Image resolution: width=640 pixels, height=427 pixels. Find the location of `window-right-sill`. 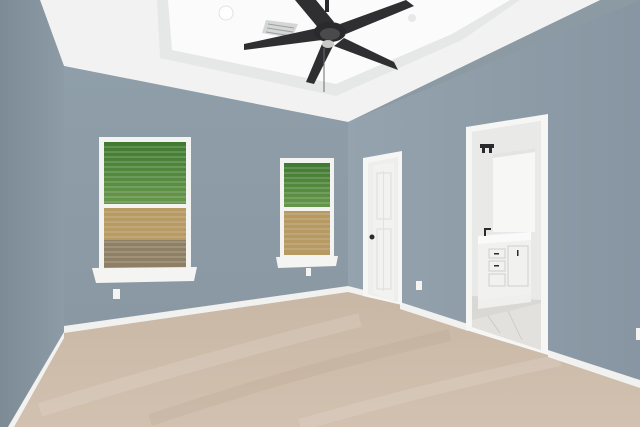

window-right-sill is located at coordinates (307, 262).